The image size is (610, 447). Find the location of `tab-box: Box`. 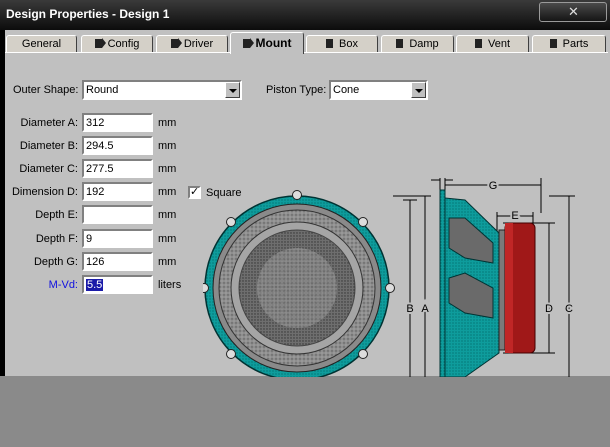

tab-box: Box is located at coordinates (342, 43).